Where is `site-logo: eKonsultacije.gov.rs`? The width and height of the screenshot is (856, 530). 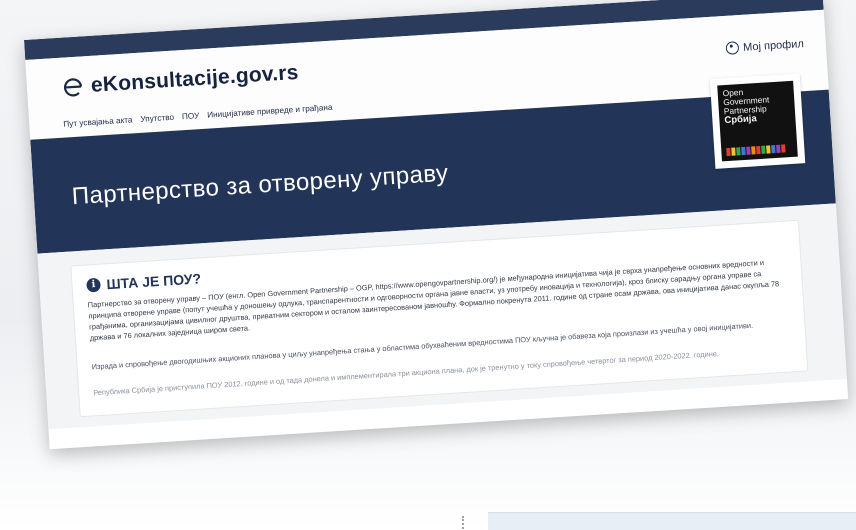 site-logo: eKonsultacije.gov.rs is located at coordinates (179, 80).